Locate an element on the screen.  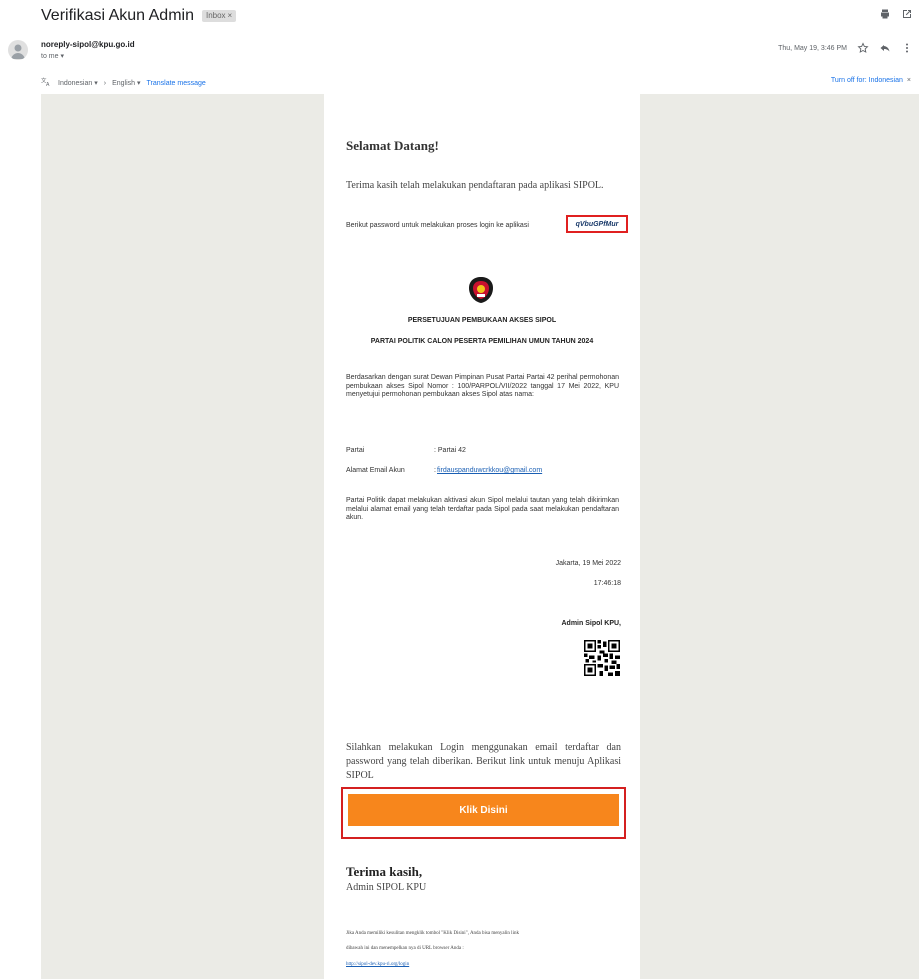
arrow-right-icon: › is located at coordinates (105, 83).